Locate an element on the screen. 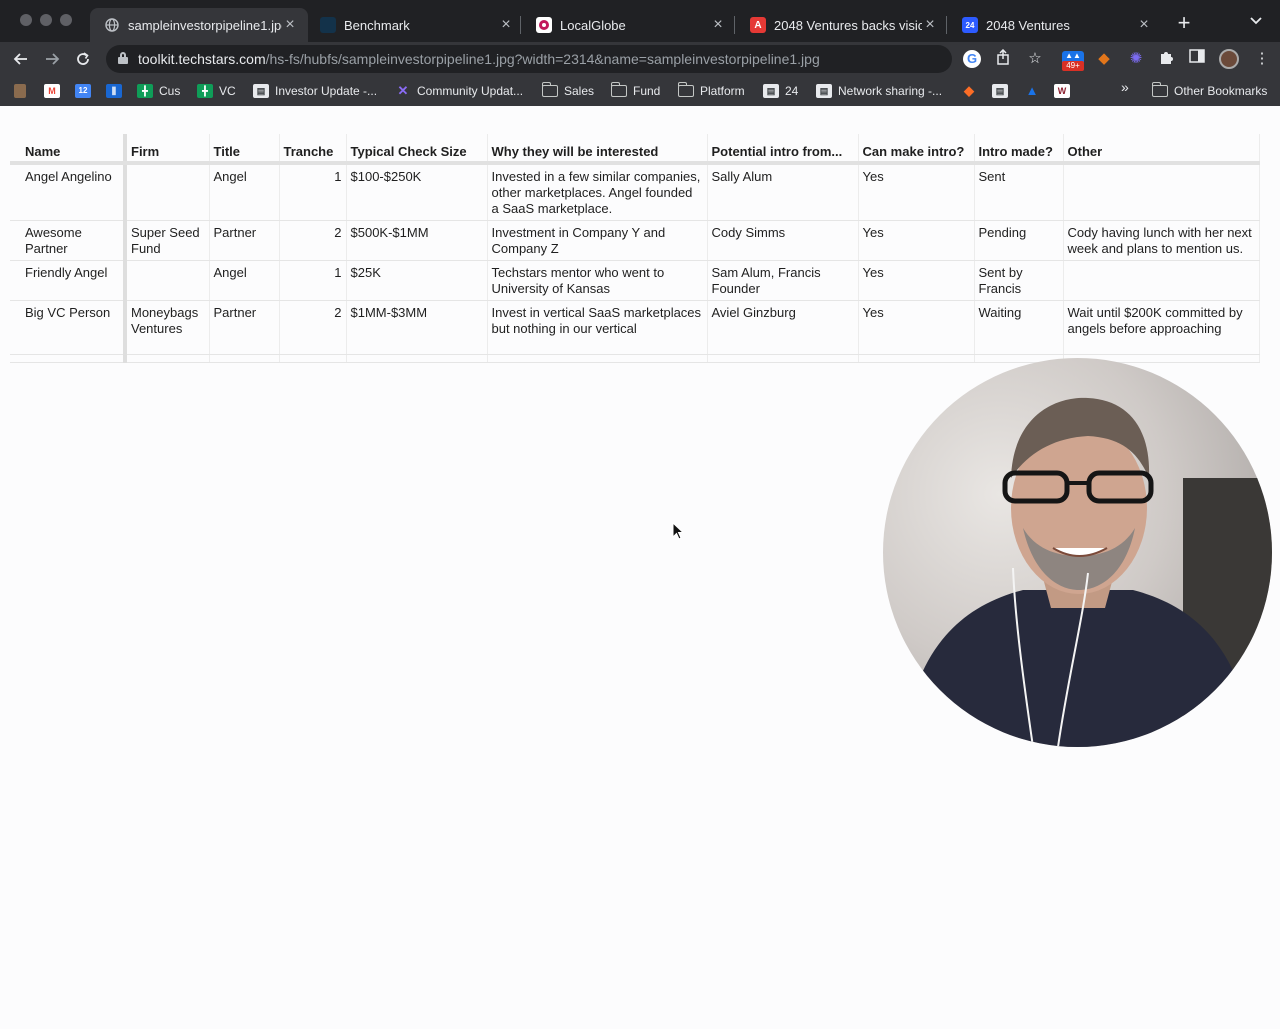 Image resolution: width=1280 pixels, height=1029 pixels. back-arrow-icon is located at coordinates (21, 59).